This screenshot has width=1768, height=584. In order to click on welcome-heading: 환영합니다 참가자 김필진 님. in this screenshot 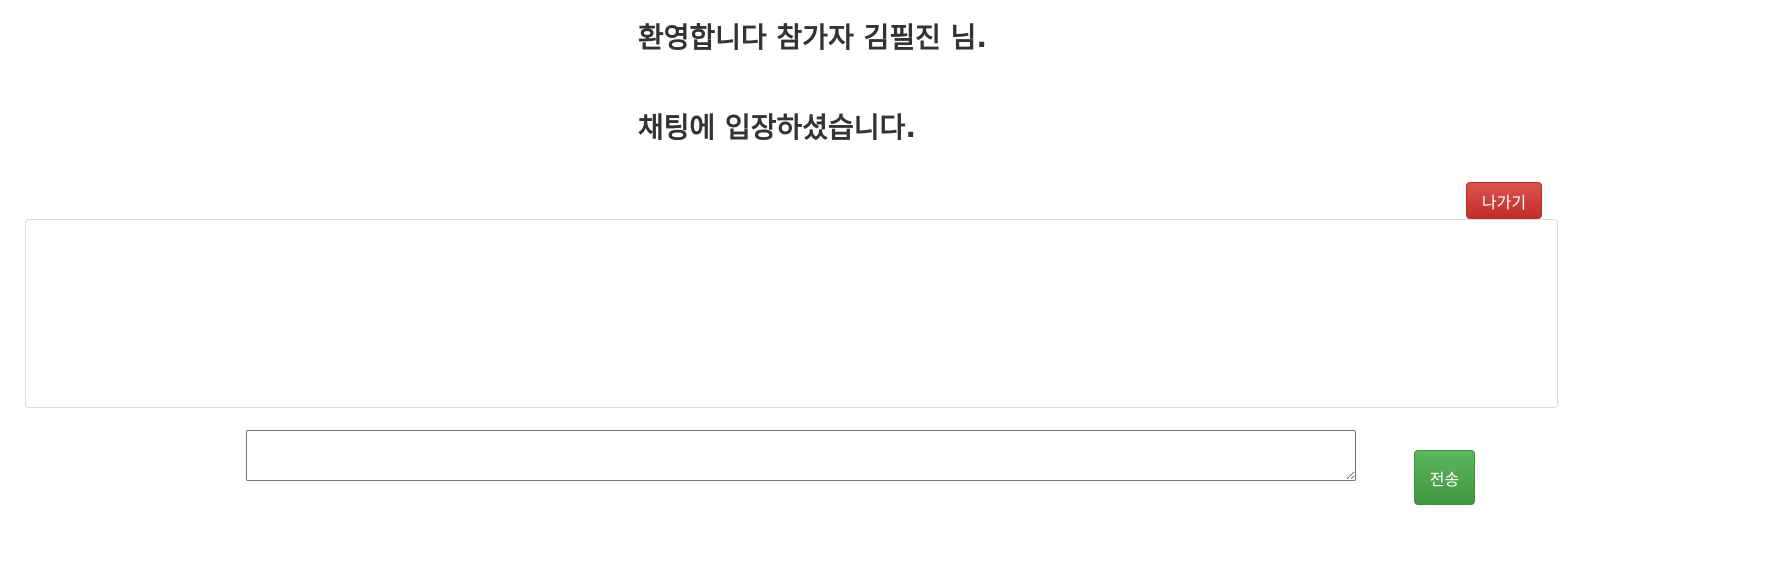, I will do `click(813, 37)`.